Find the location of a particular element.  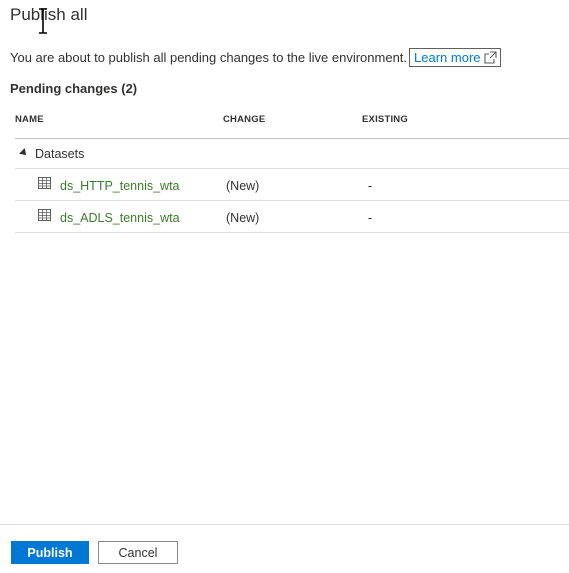

publish-button: Publish is located at coordinates (50, 552).